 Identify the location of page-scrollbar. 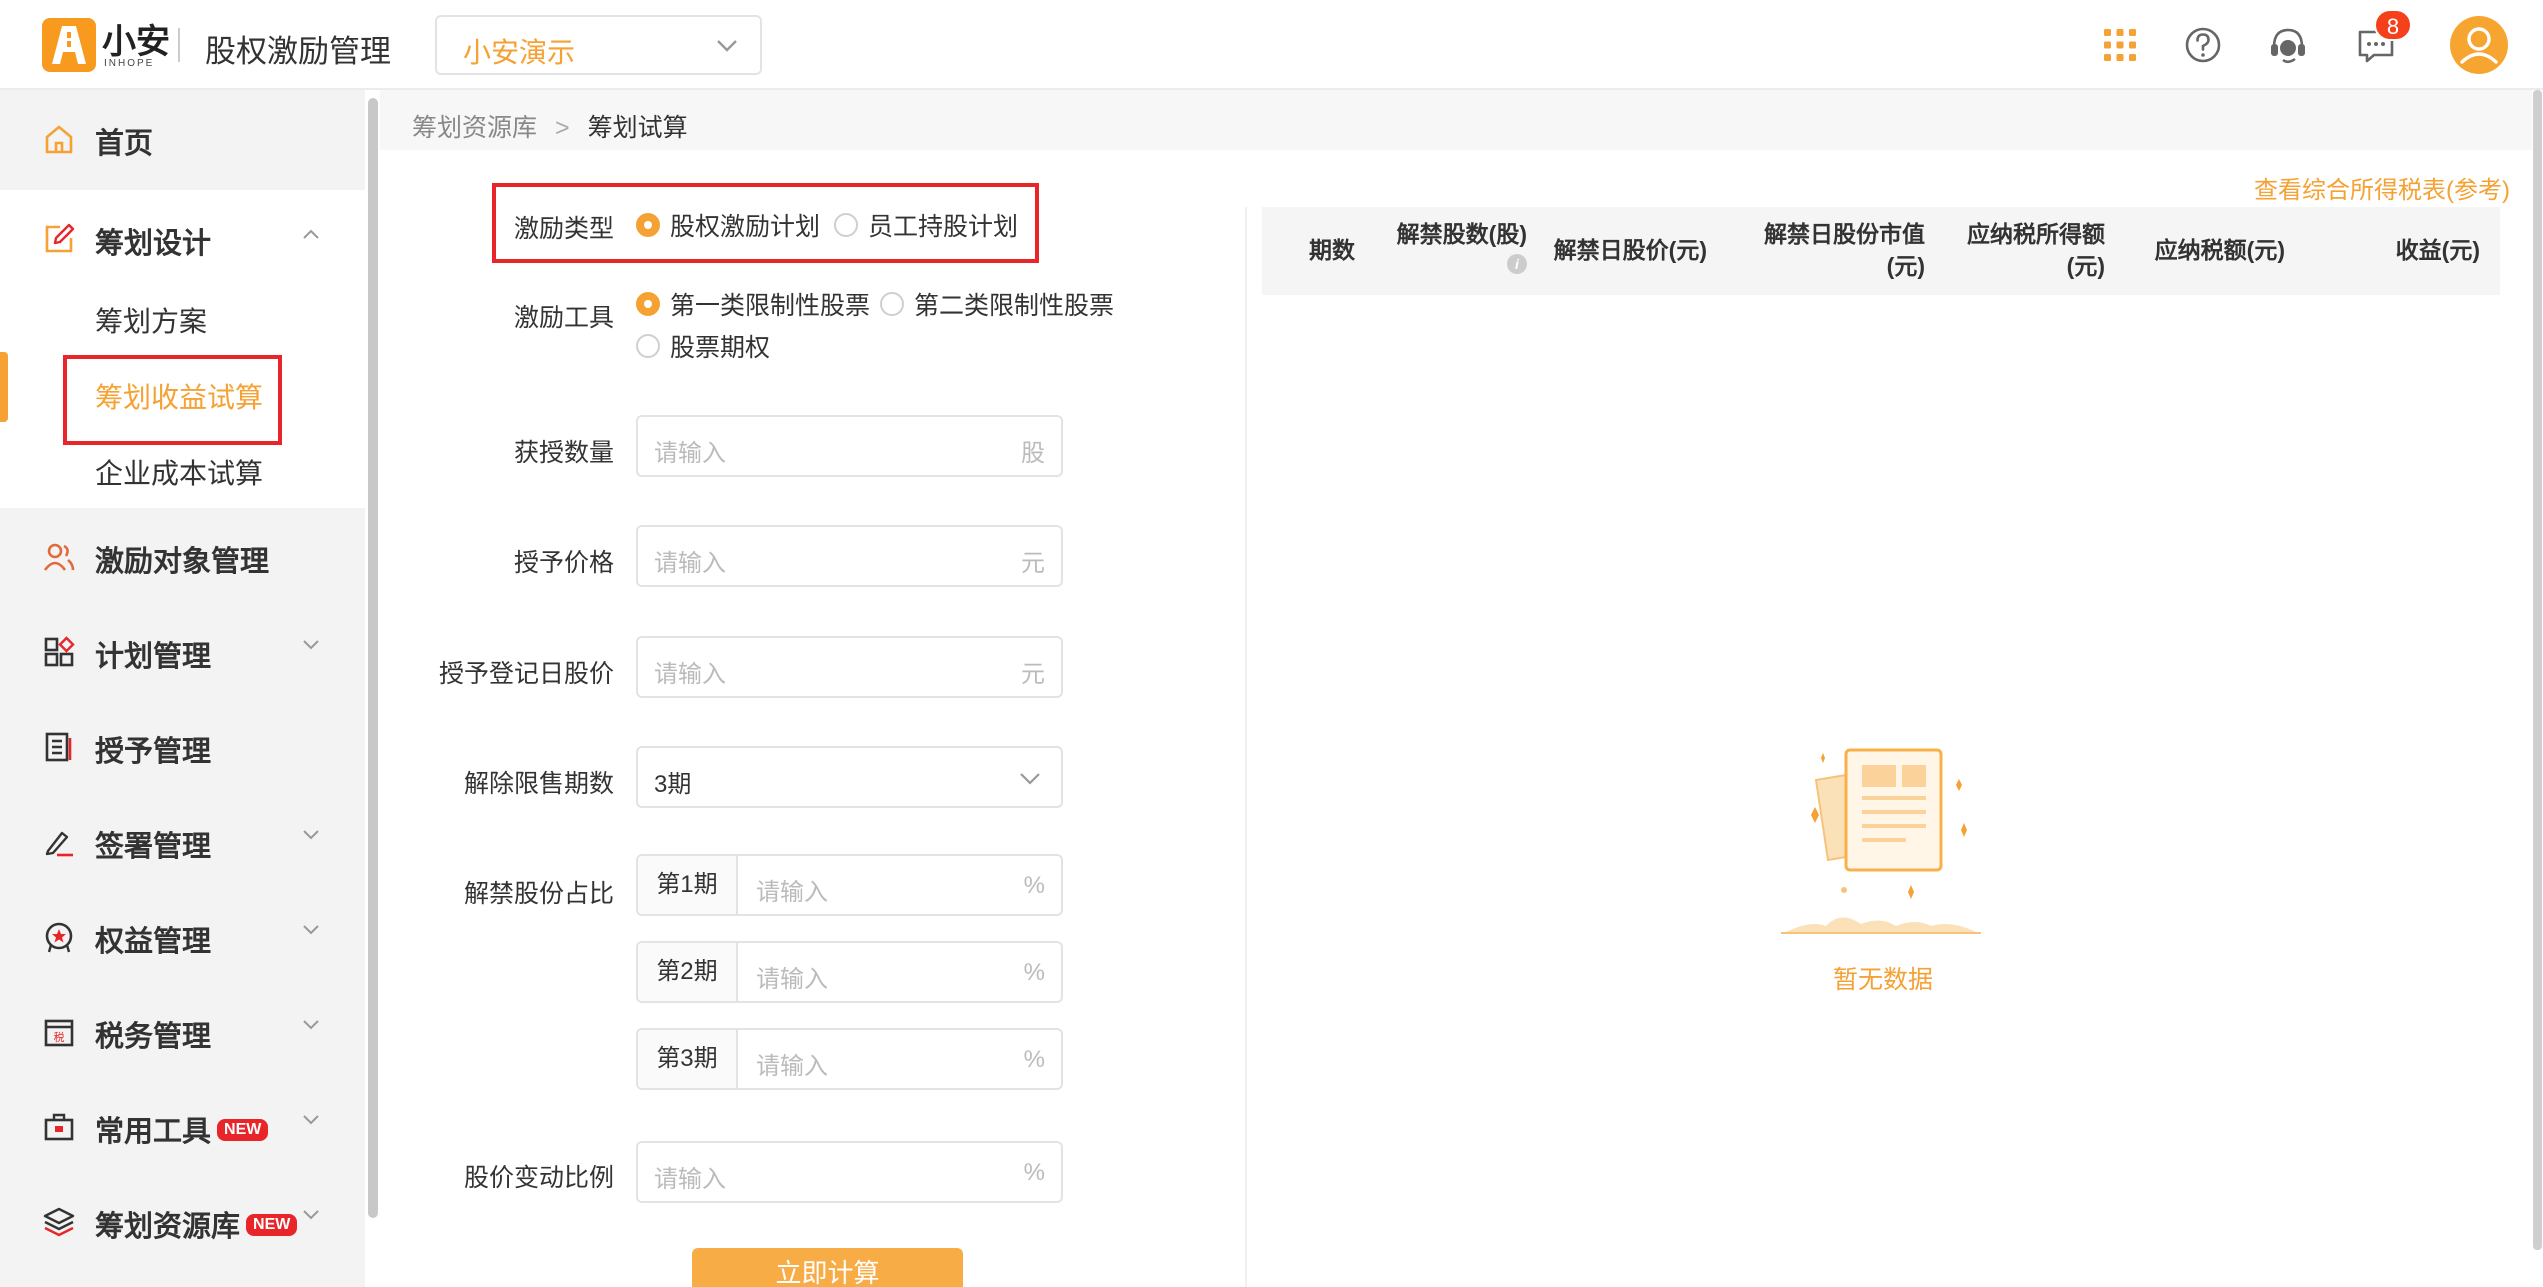
(2537, 688).